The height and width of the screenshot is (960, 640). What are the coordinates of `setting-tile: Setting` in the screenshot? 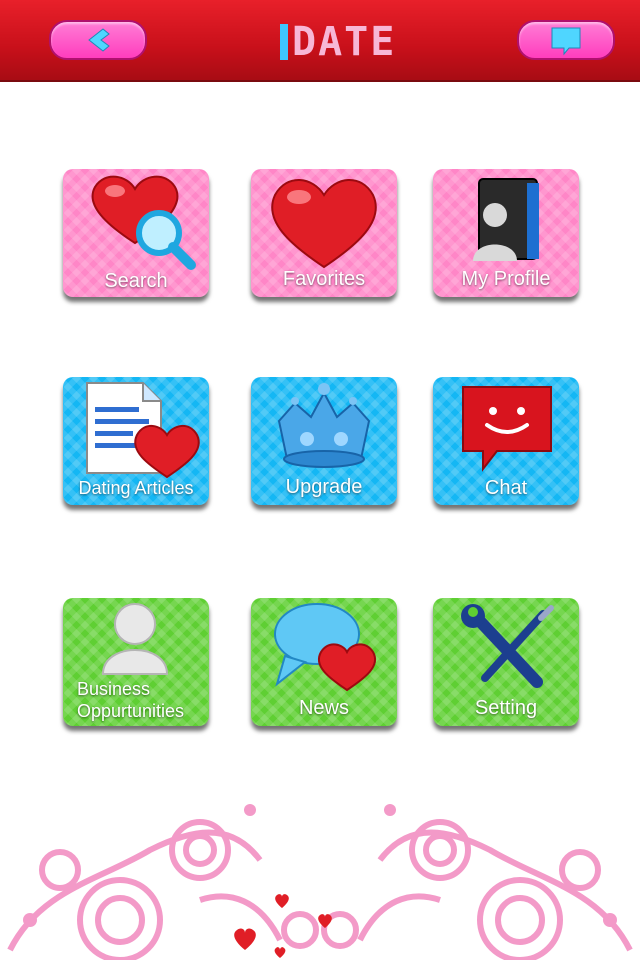 It's located at (506, 662).